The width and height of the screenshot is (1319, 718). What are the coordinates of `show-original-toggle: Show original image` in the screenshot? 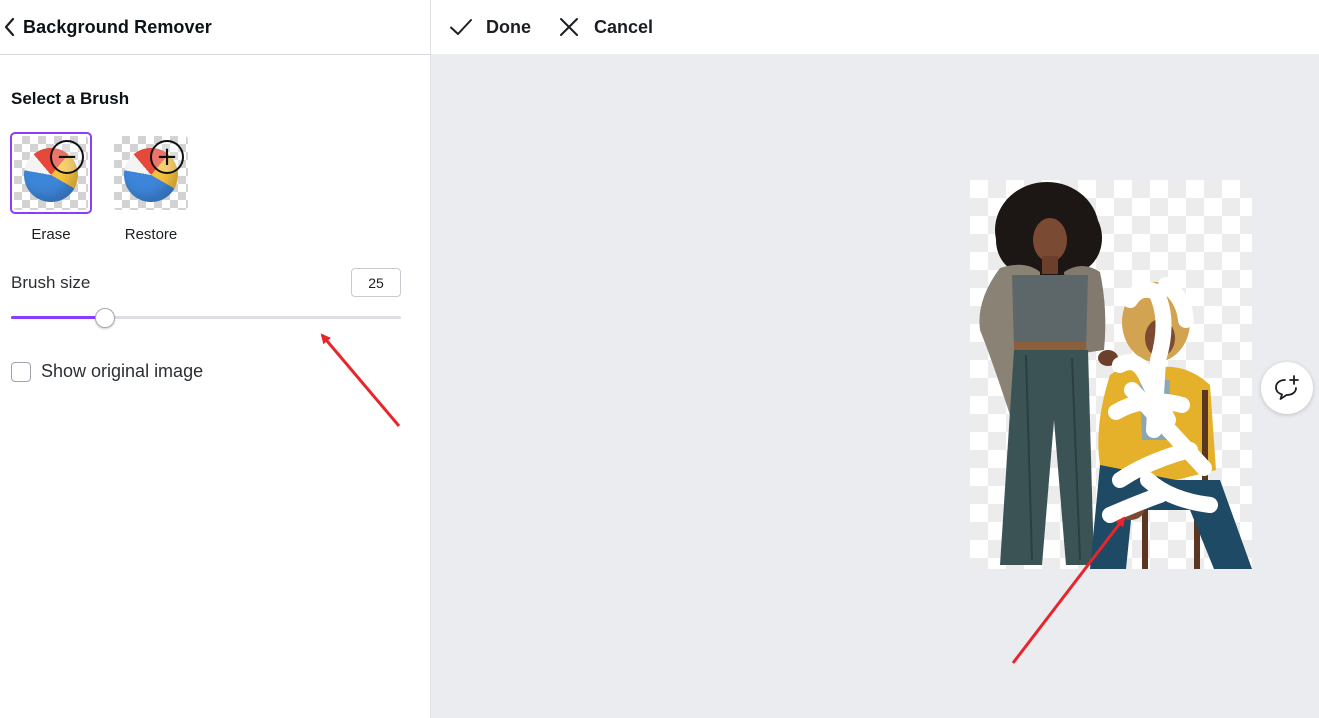 It's located at (107, 371).